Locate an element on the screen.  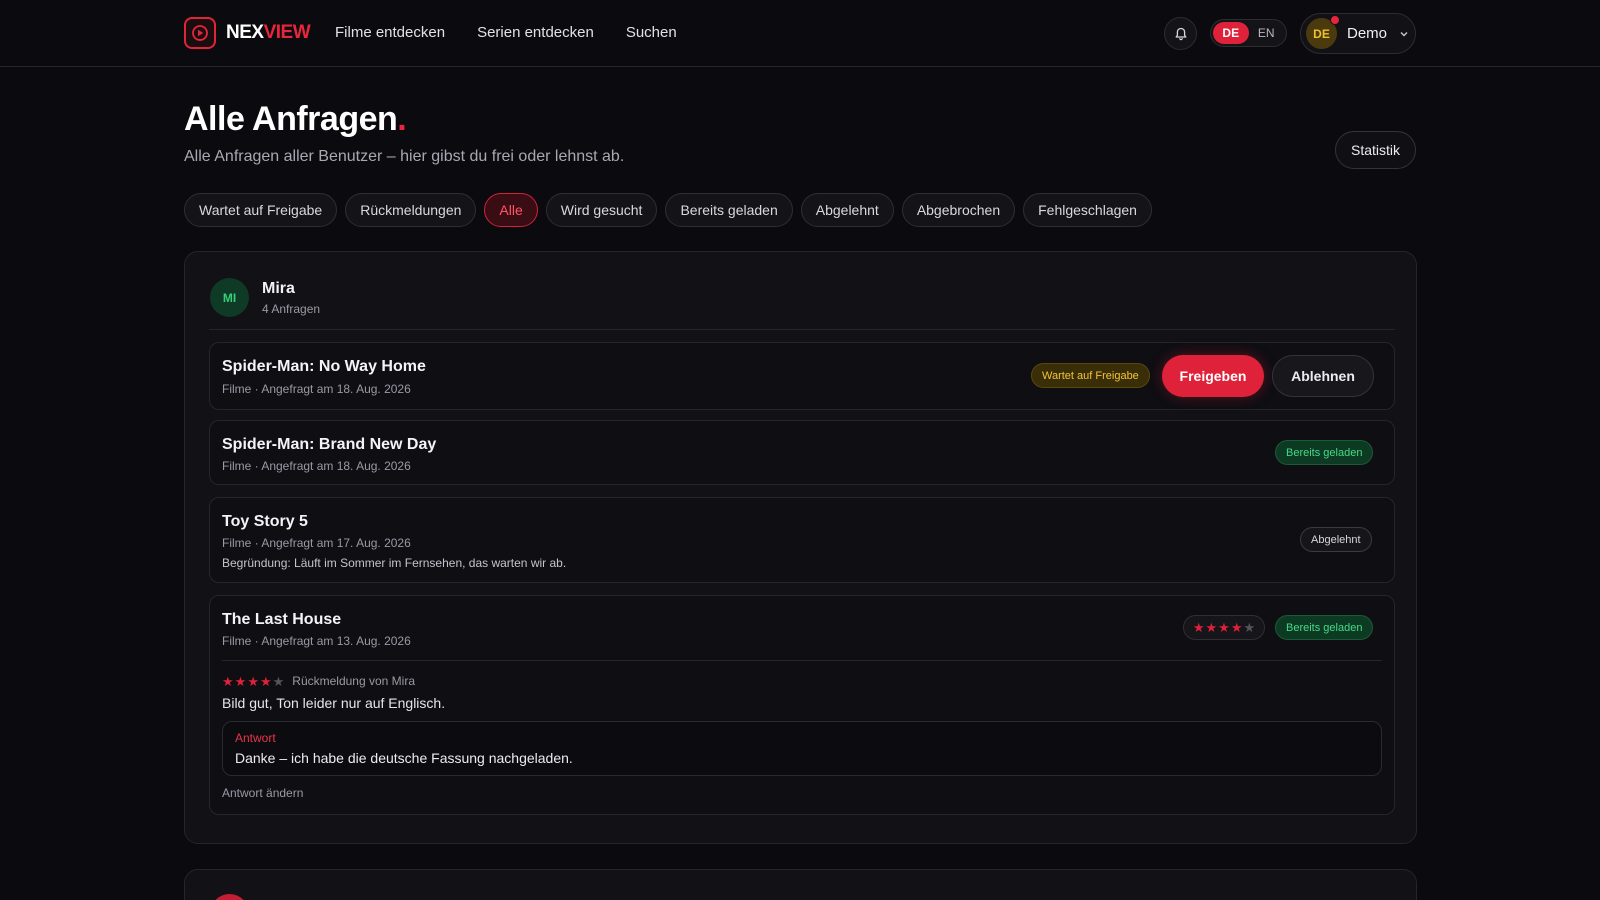
edit-answer-link: Antwort ändern is located at coordinates (262, 793).